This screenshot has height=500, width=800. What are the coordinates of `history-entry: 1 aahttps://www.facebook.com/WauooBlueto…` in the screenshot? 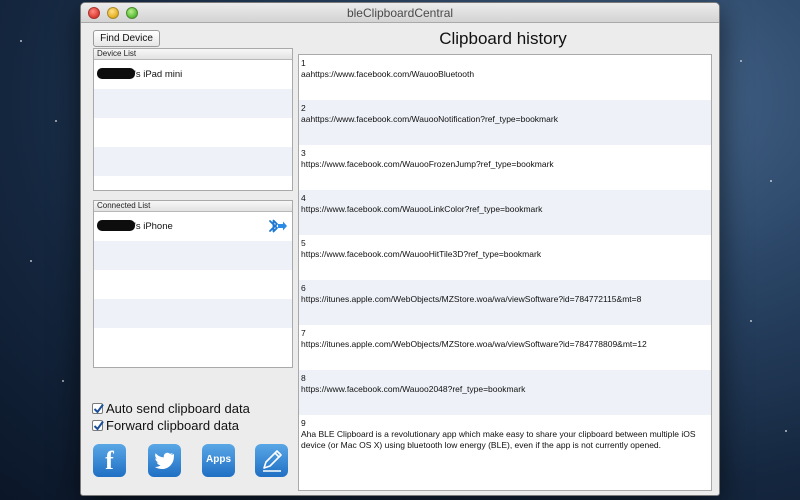 It's located at (505, 77).